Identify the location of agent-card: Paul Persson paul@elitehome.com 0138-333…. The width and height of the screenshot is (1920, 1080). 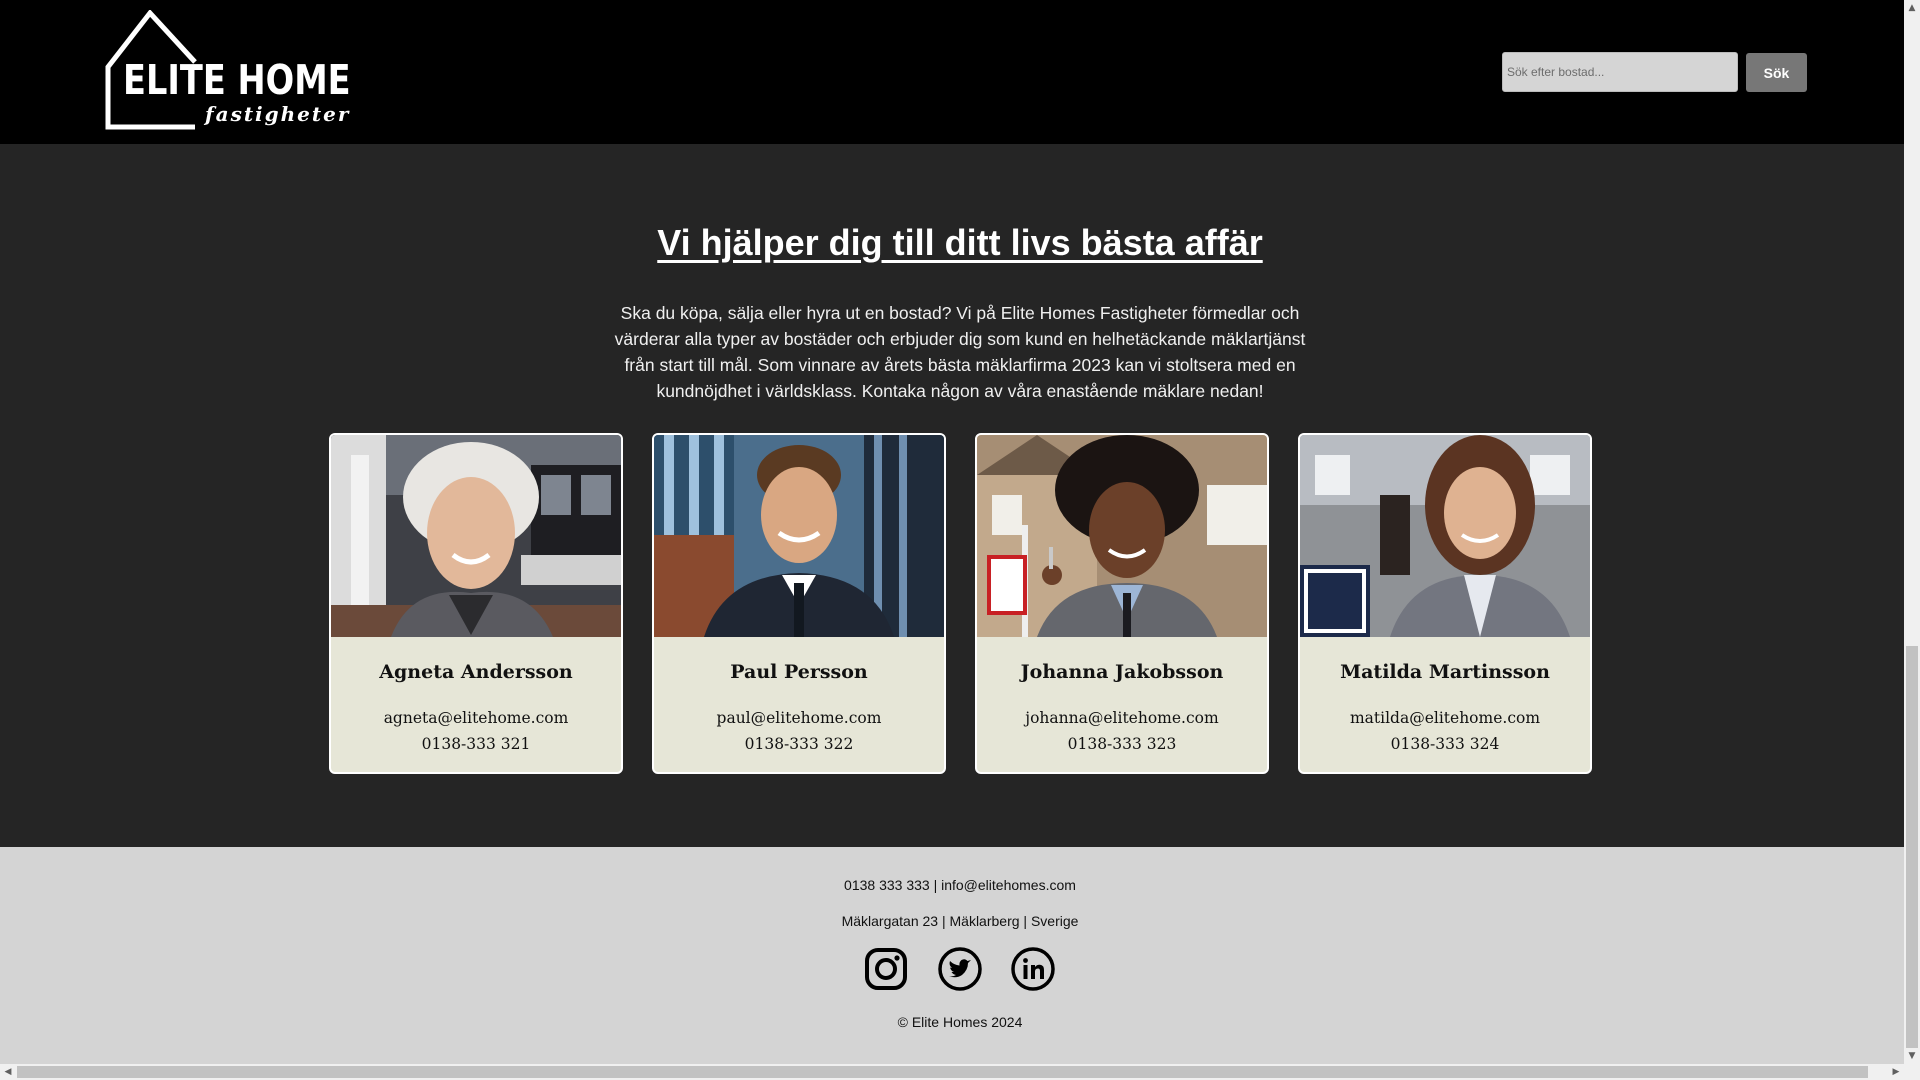
(799, 603).